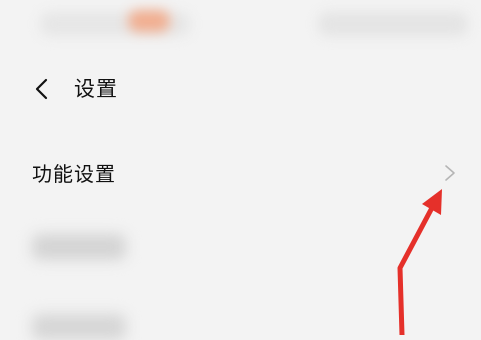  I want to click on chevron-right-icon, so click(450, 173).